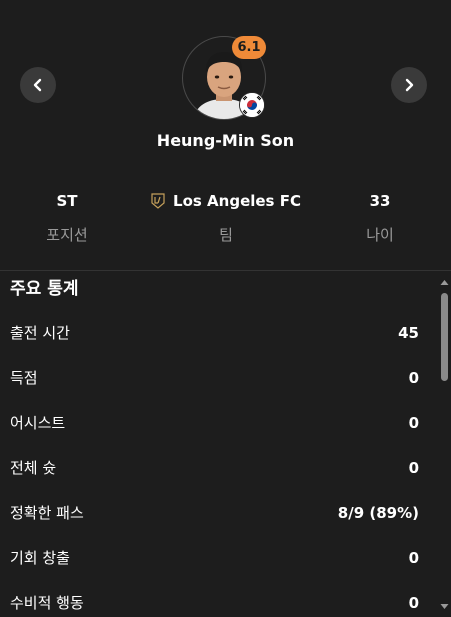 This screenshot has height=617, width=451. What do you see at coordinates (218, 377) in the screenshot?
I see `stat-row-goals: 득점 0` at bounding box center [218, 377].